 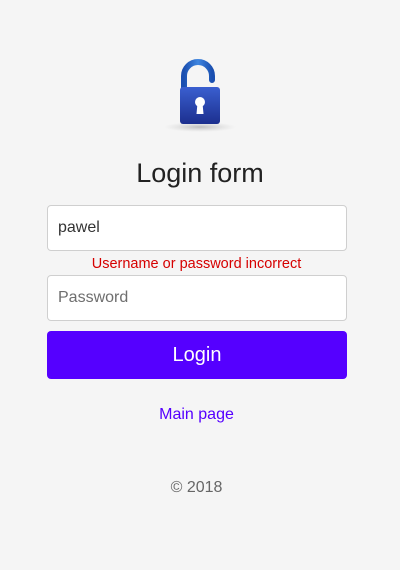 What do you see at coordinates (196, 487) in the screenshot?
I see `footer-copyright: © 2018` at bounding box center [196, 487].